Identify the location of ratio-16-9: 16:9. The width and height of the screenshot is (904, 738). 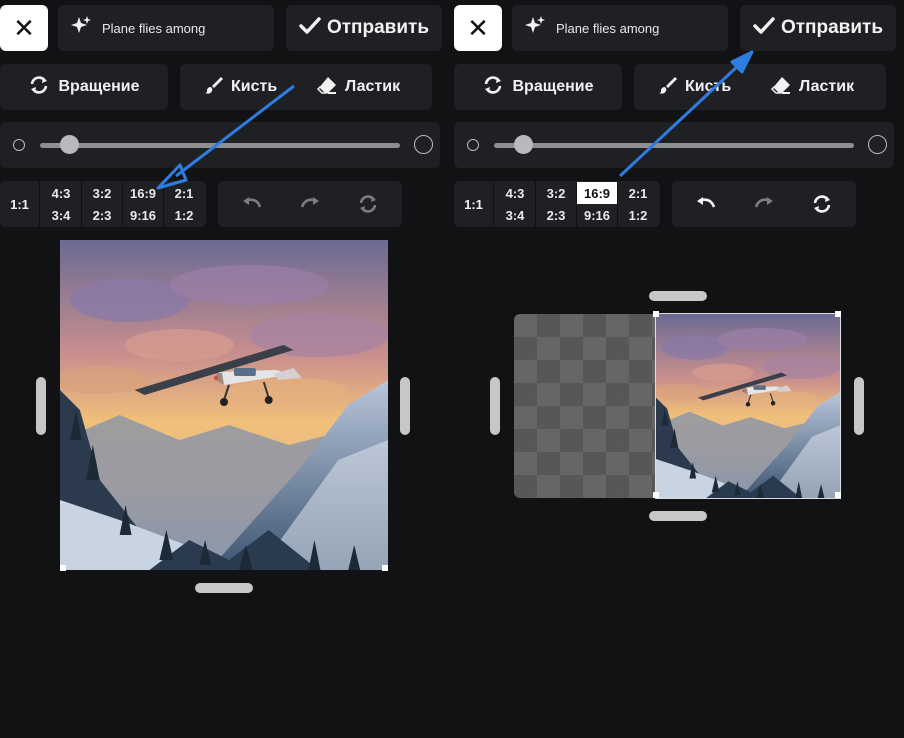
(143, 193).